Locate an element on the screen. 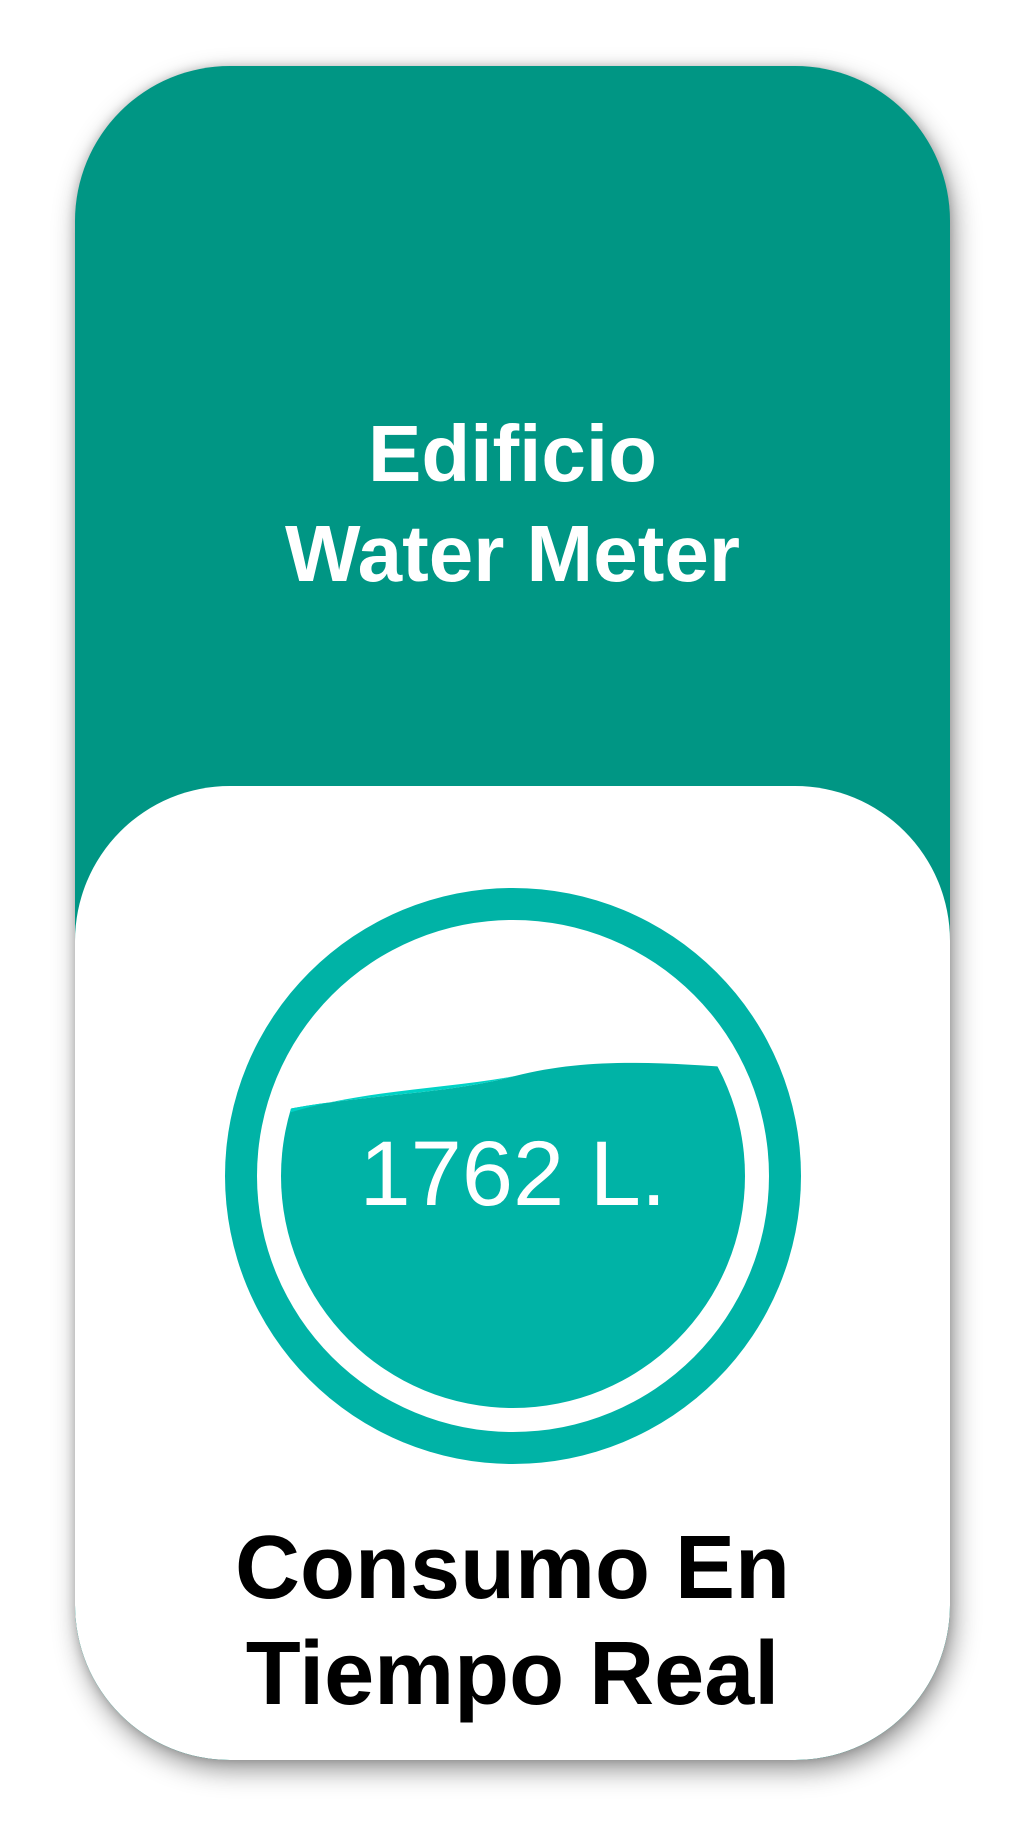 The width and height of the screenshot is (1024, 1824). app-title: Edificio Water Meter is located at coordinates (512, 504).